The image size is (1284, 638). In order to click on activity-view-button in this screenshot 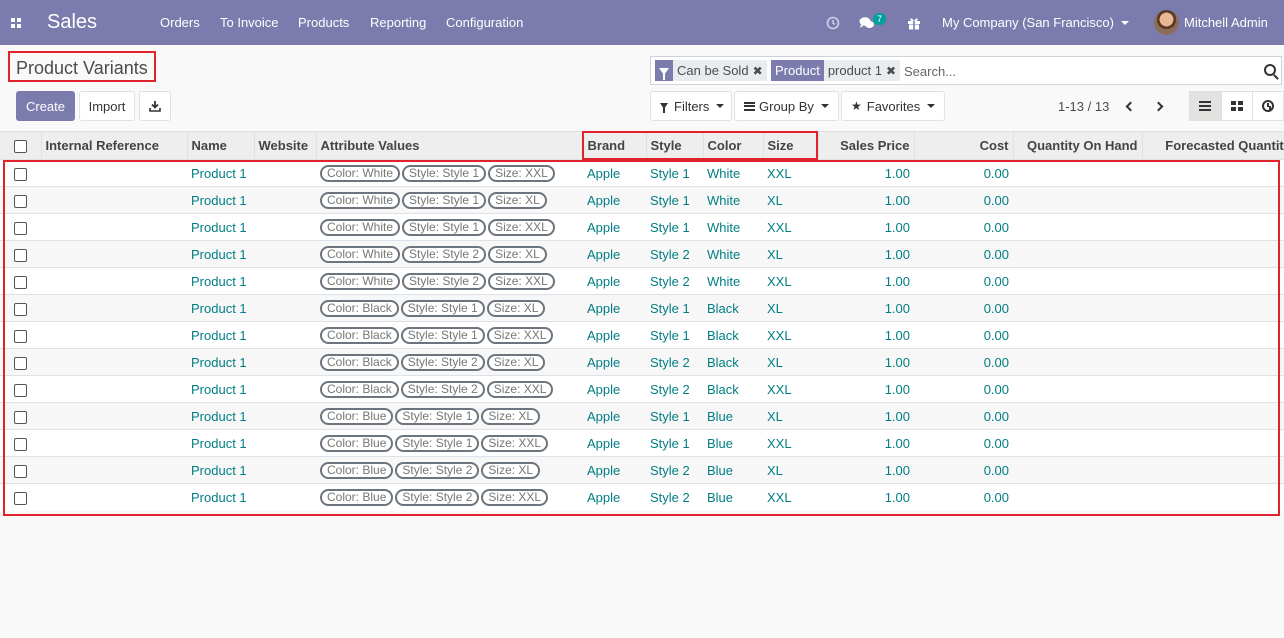, I will do `click(1268, 106)`.